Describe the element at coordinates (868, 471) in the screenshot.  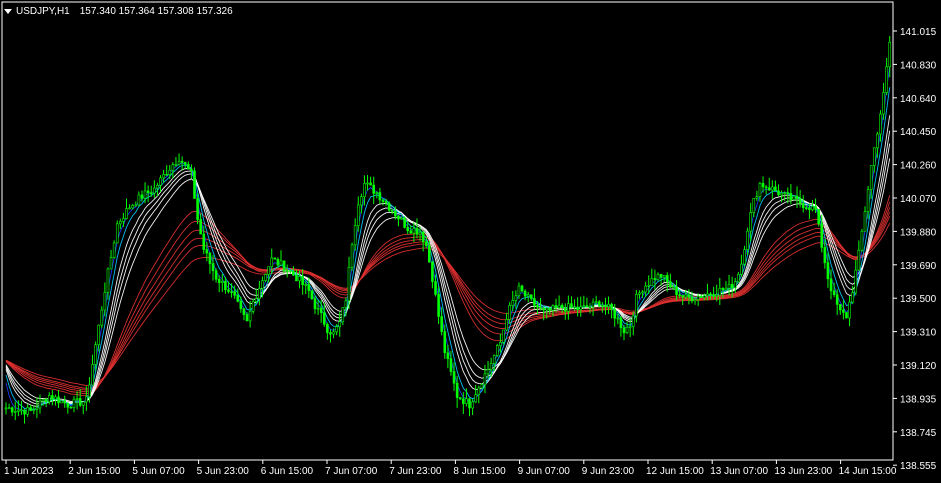
I see `x-tick-label: 14 Jun 15:00` at that location.